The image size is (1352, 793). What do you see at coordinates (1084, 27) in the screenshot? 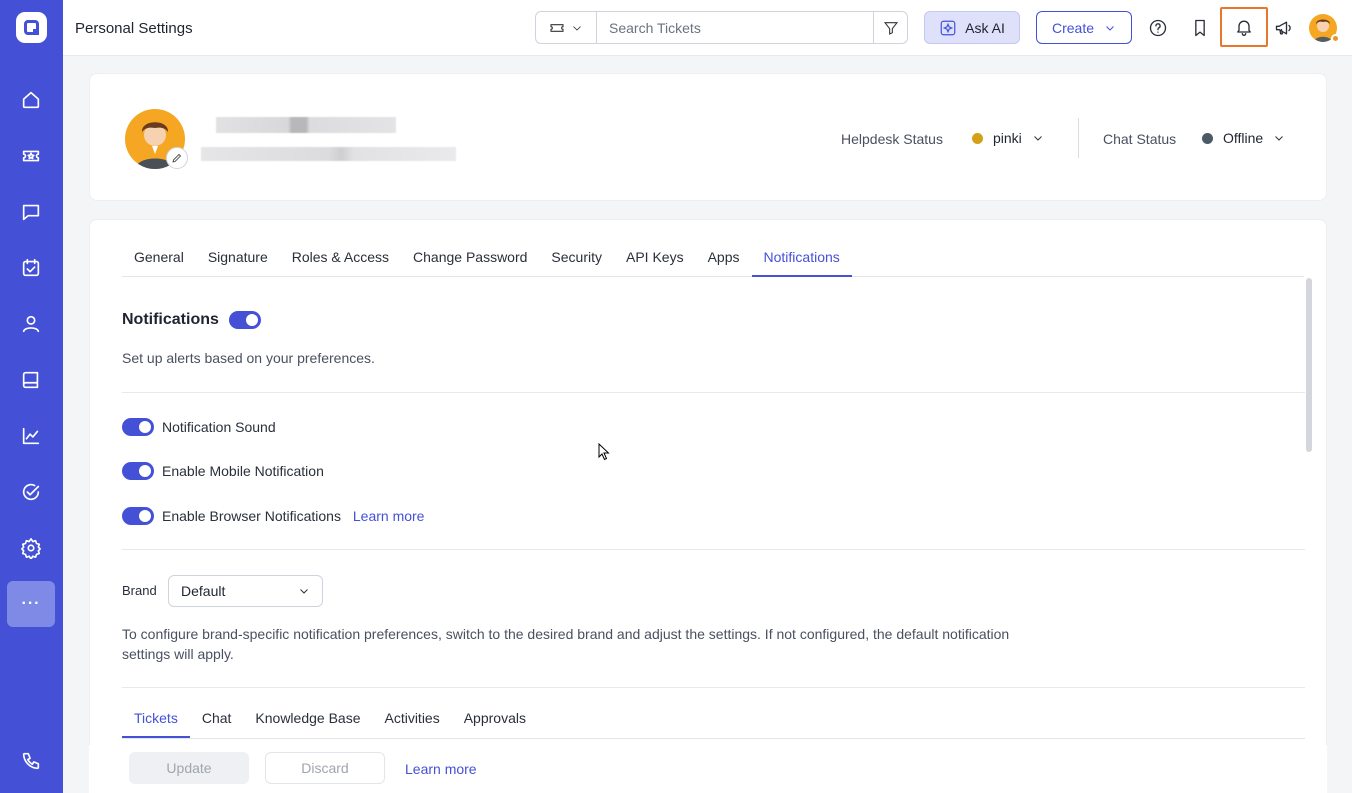
I see `create-button: Create` at bounding box center [1084, 27].